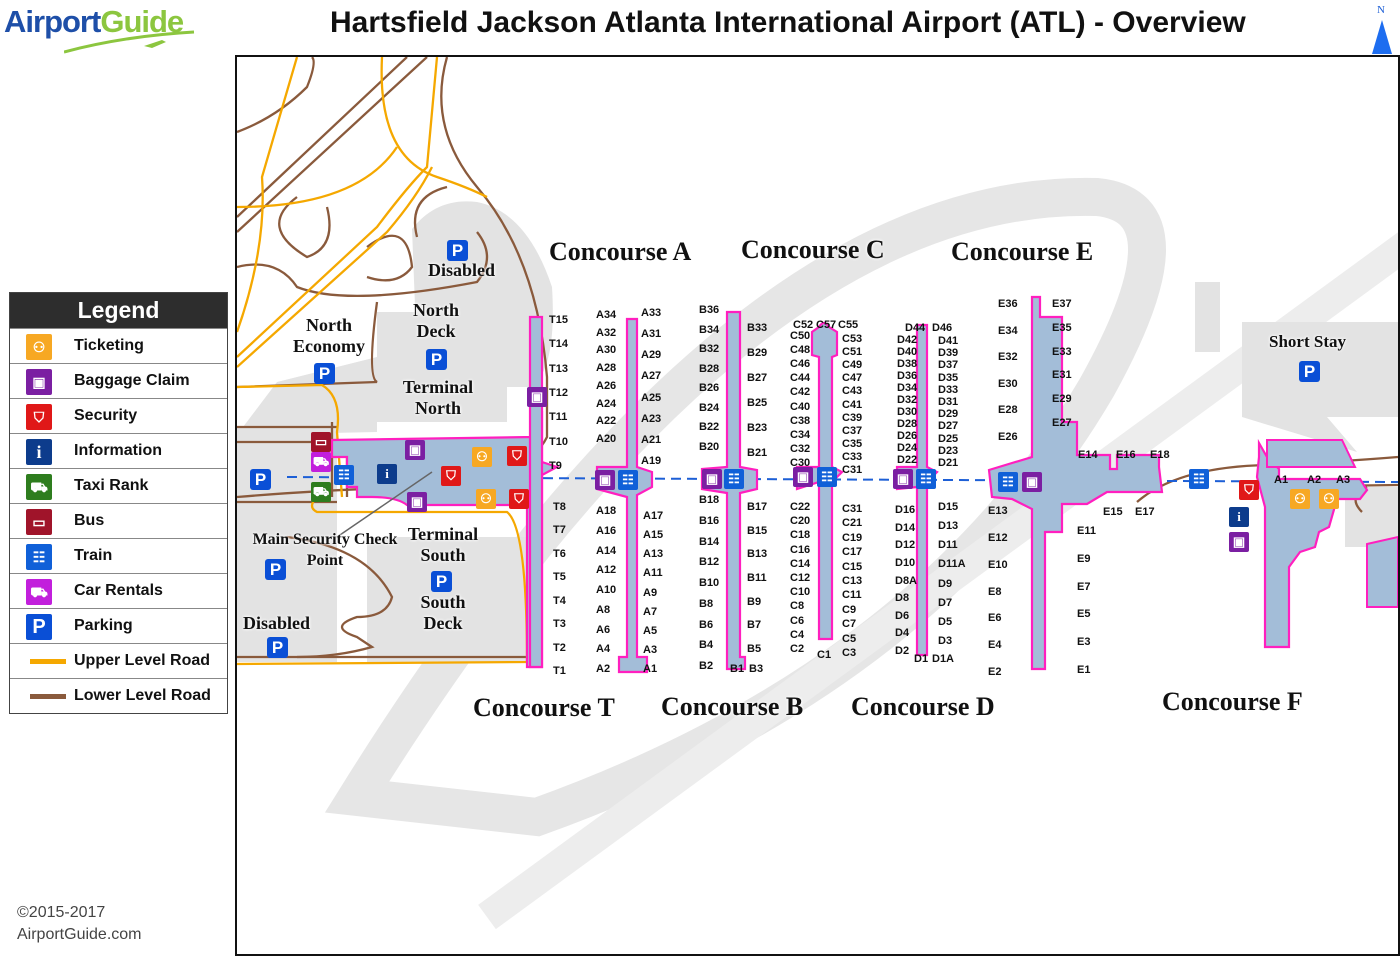 Image resolution: width=1400 pixels, height=958 pixels. What do you see at coordinates (902, 616) in the screenshot?
I see `gate-d6: D6` at bounding box center [902, 616].